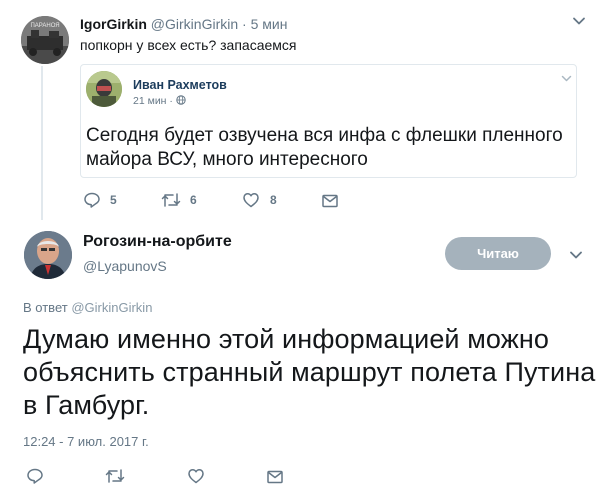  What do you see at coordinates (193, 200) in the screenshot?
I see `retweet-count: 6` at bounding box center [193, 200].